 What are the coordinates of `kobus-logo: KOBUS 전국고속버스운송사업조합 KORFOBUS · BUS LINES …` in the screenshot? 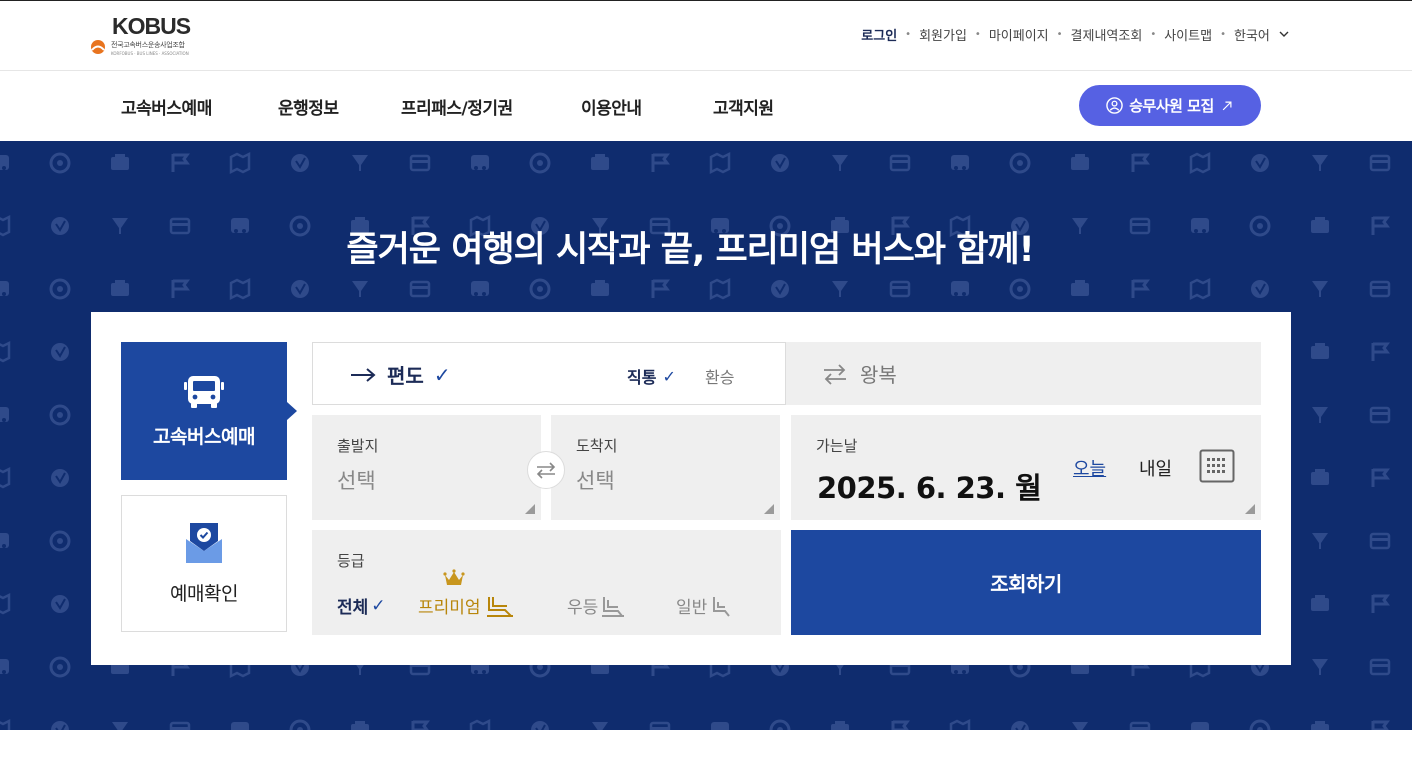 It's located at (150, 36).